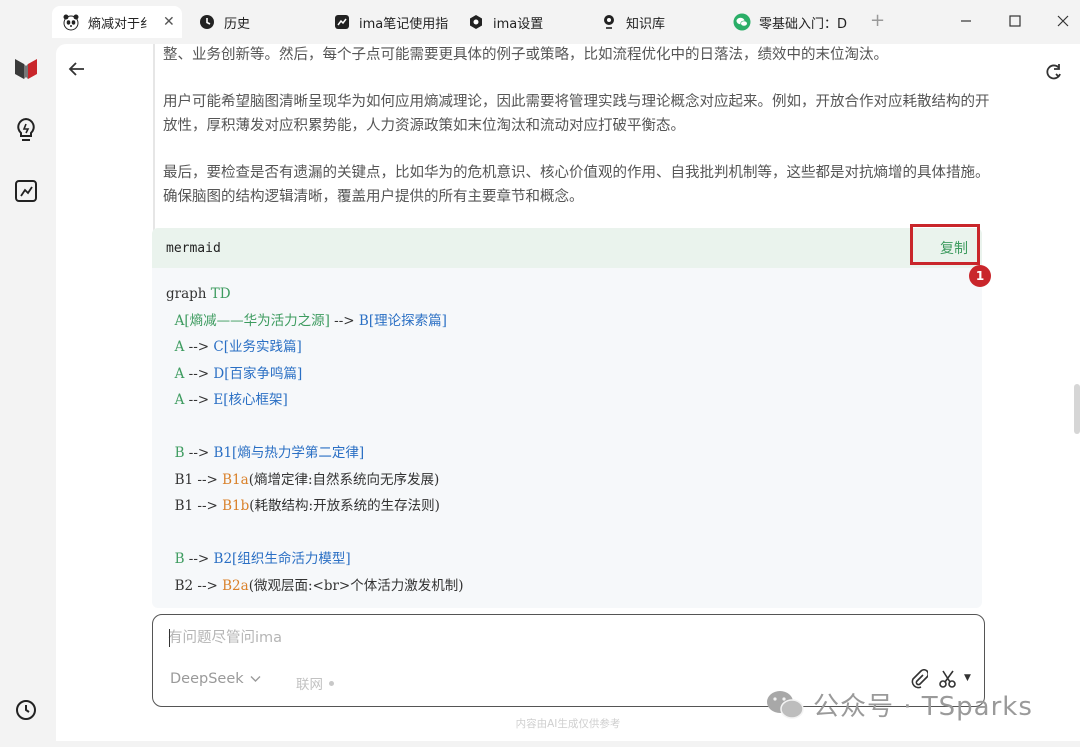 The height and width of the screenshot is (747, 1080). I want to click on code-token: graph, so click(188, 294).